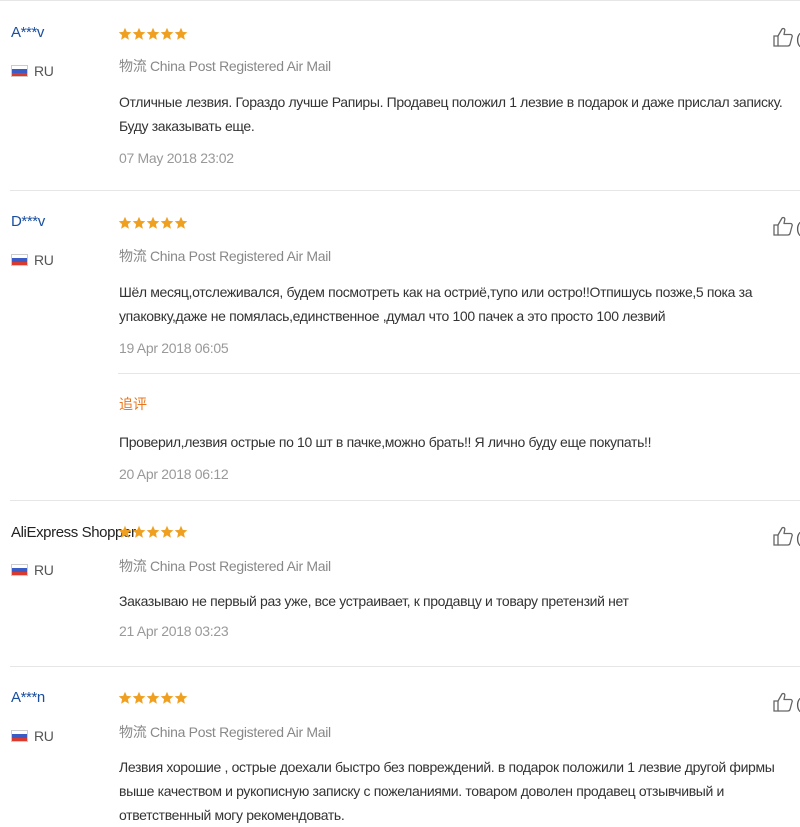 The height and width of the screenshot is (827, 800). I want to click on review-date: 07 May 2018 23:02, so click(176, 158).